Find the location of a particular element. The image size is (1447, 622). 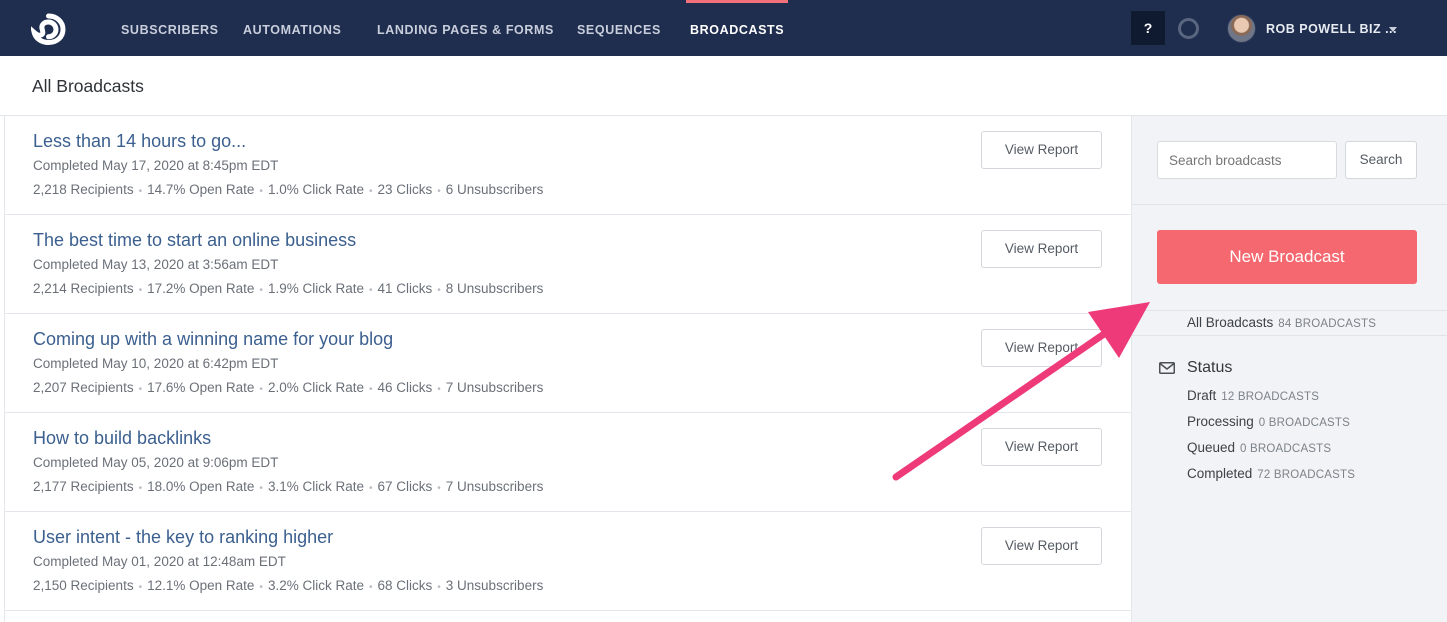

broadcast-title-link: How to build backlinks is located at coordinates (122, 438).